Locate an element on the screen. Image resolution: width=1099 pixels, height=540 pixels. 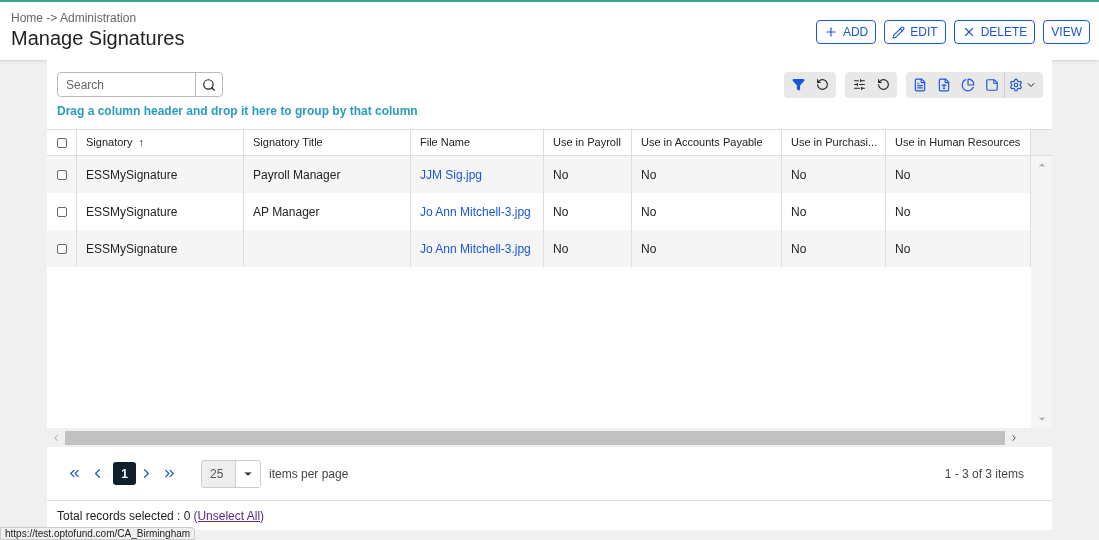
action-button: ADD is located at coordinates (846, 32).